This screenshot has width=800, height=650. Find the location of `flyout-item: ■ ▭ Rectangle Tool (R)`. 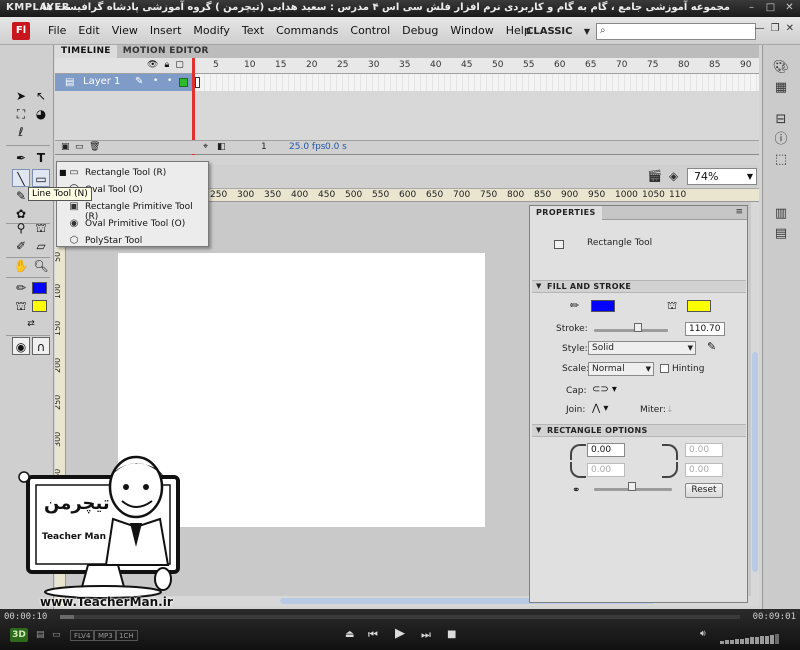

flyout-item: ■ ▭ Rectangle Tool (R) is located at coordinates (132, 173).